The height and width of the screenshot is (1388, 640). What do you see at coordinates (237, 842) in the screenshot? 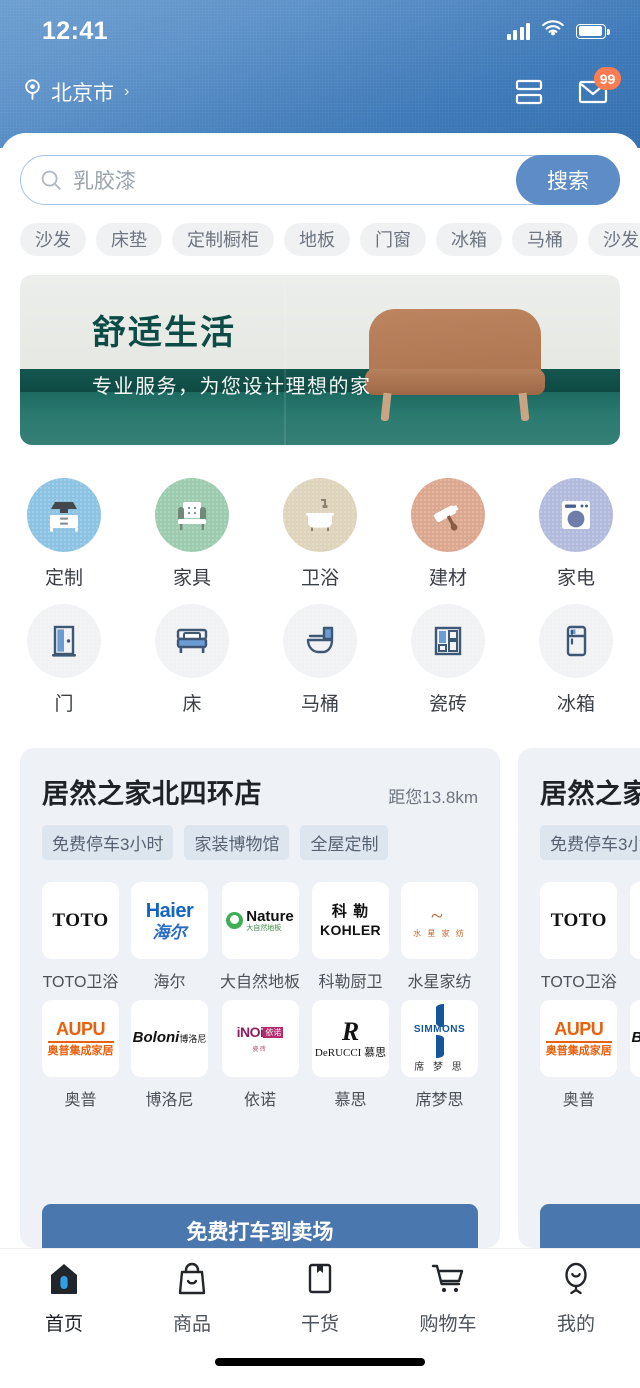
I see `store-tag: 家装博物馆` at bounding box center [237, 842].